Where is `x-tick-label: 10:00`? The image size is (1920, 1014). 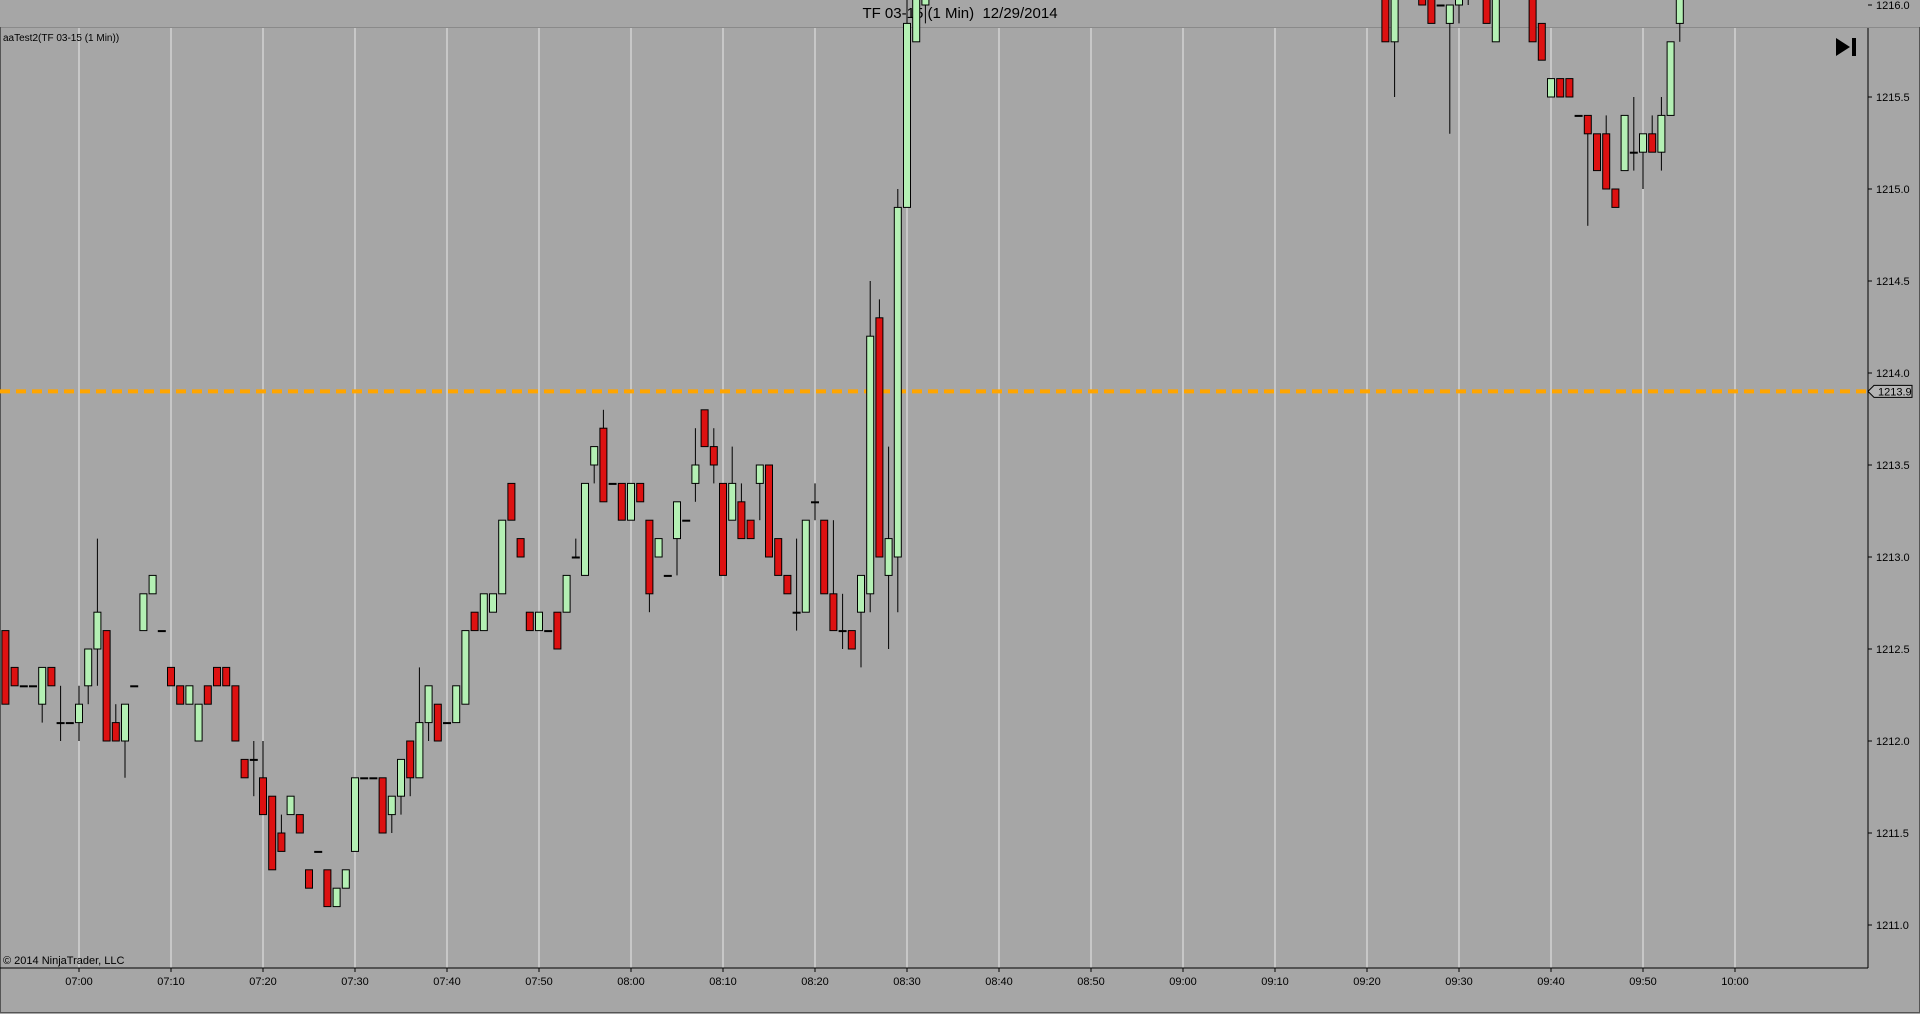
x-tick-label: 10:00 is located at coordinates (1735, 982).